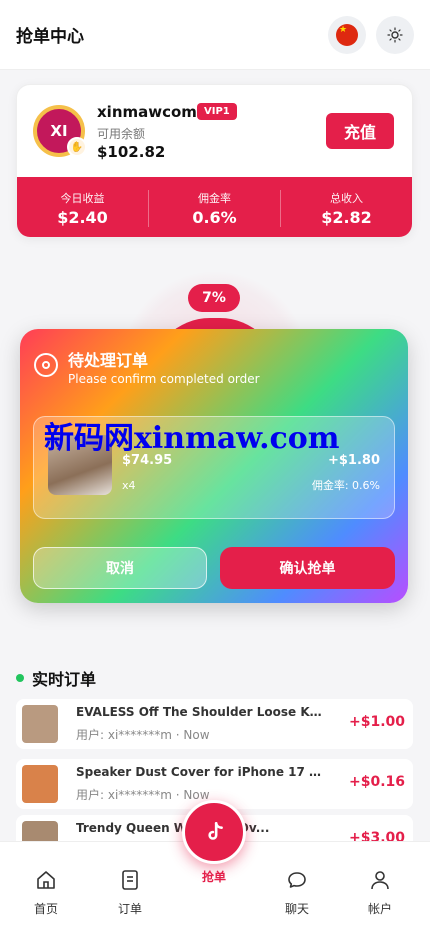 This screenshot has width=430, height=931. Describe the element at coordinates (46, 365) in the screenshot. I see `target-icon` at that location.